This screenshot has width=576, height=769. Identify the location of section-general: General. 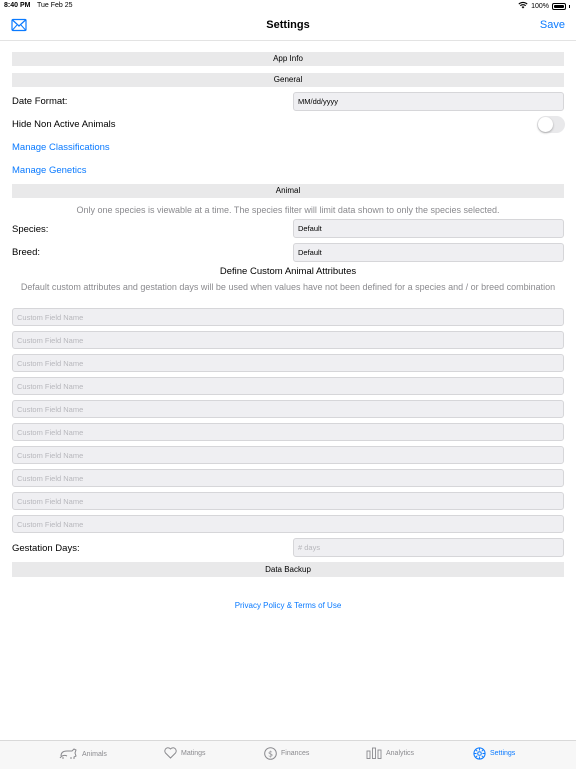
(288, 80).